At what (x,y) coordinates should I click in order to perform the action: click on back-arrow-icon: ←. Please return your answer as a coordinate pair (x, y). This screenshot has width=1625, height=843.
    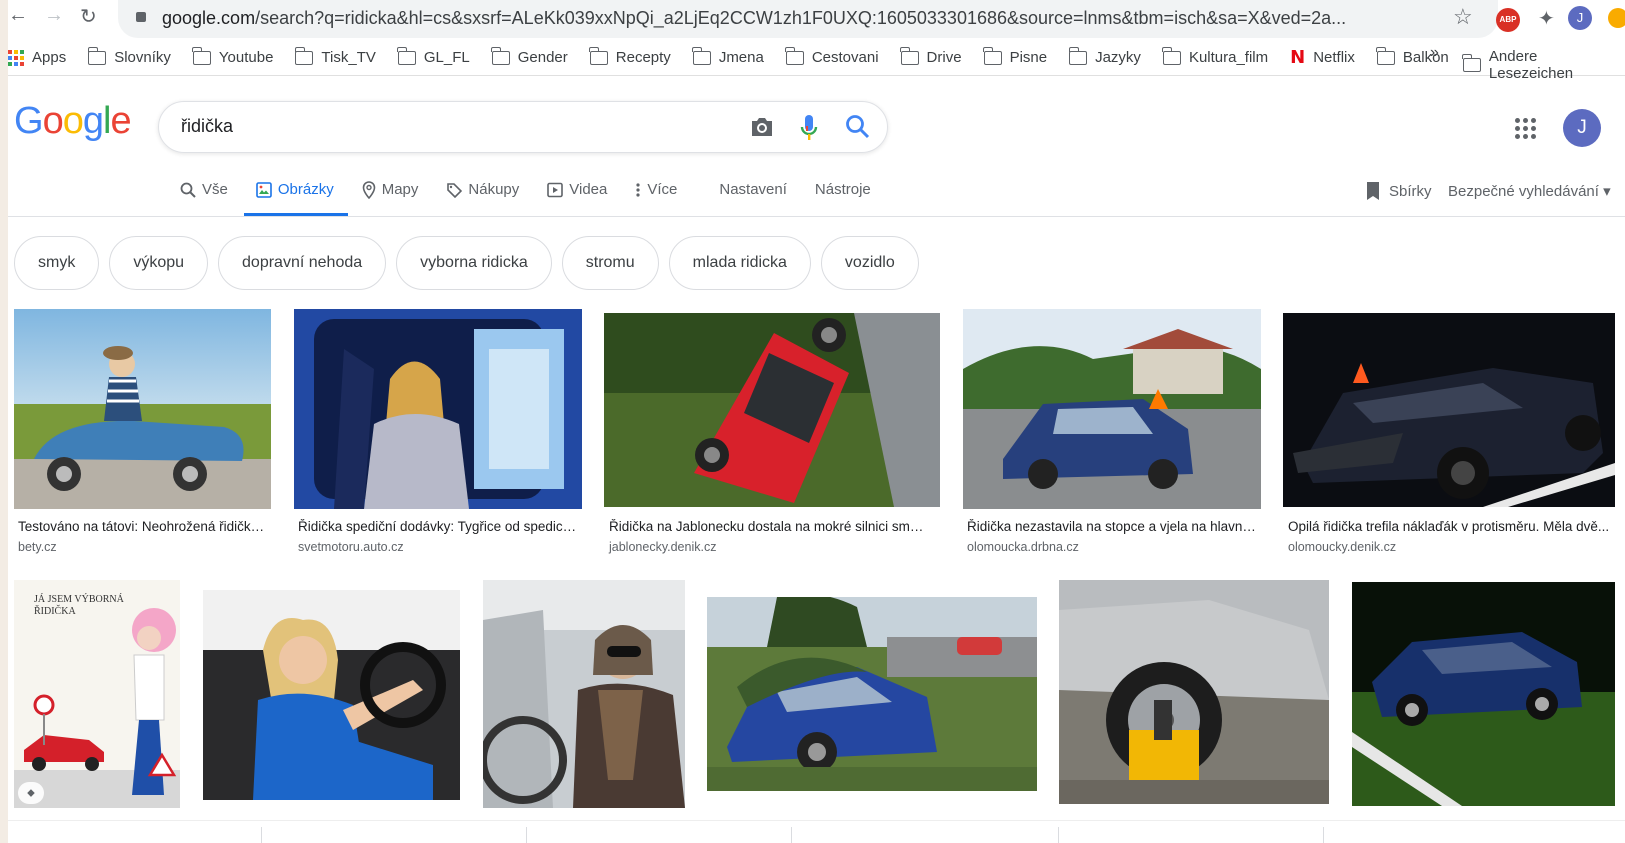
    Looking at the image, I should click on (18, 15).